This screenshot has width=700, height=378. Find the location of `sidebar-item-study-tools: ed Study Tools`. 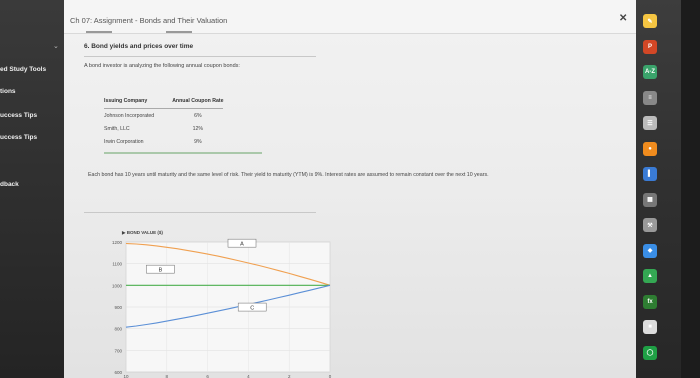

sidebar-item-study-tools: ed Study Tools is located at coordinates (23, 69).